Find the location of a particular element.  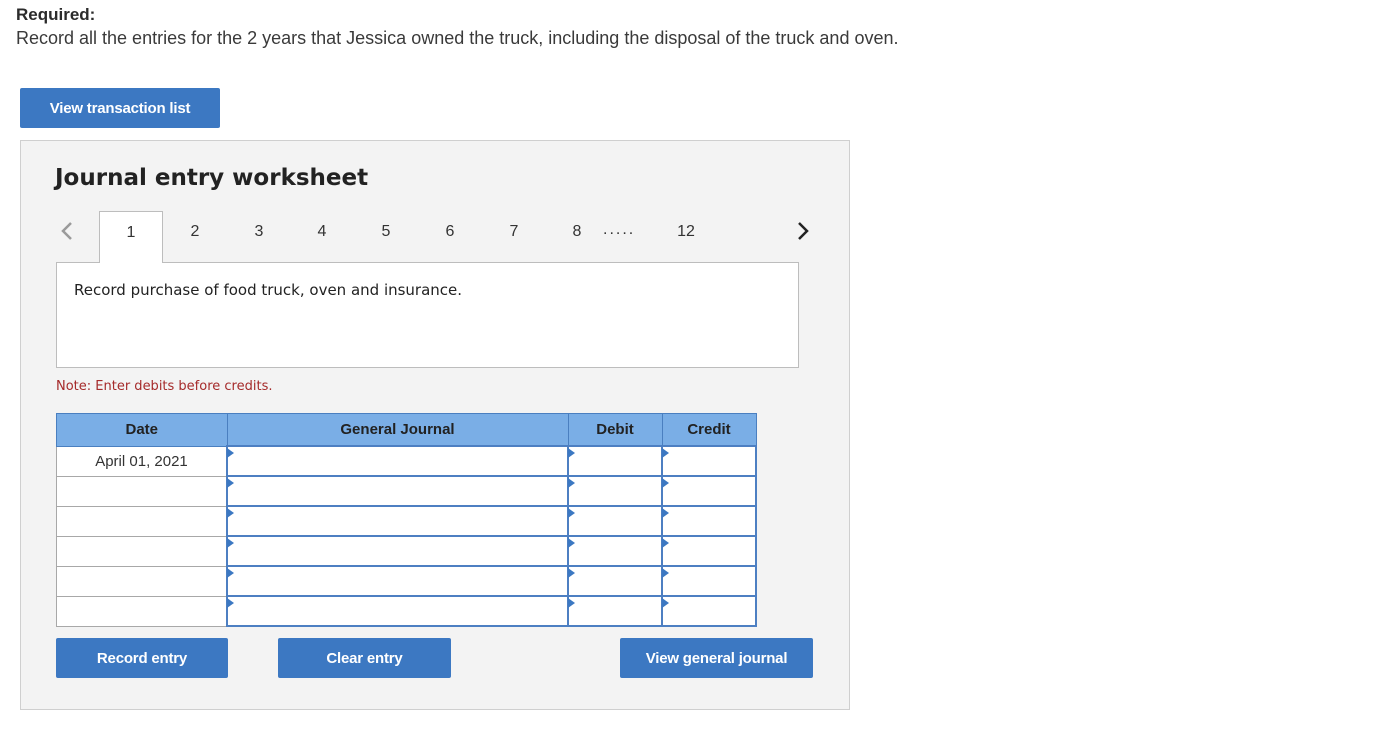

previous-entry-button is located at coordinates (67, 231).